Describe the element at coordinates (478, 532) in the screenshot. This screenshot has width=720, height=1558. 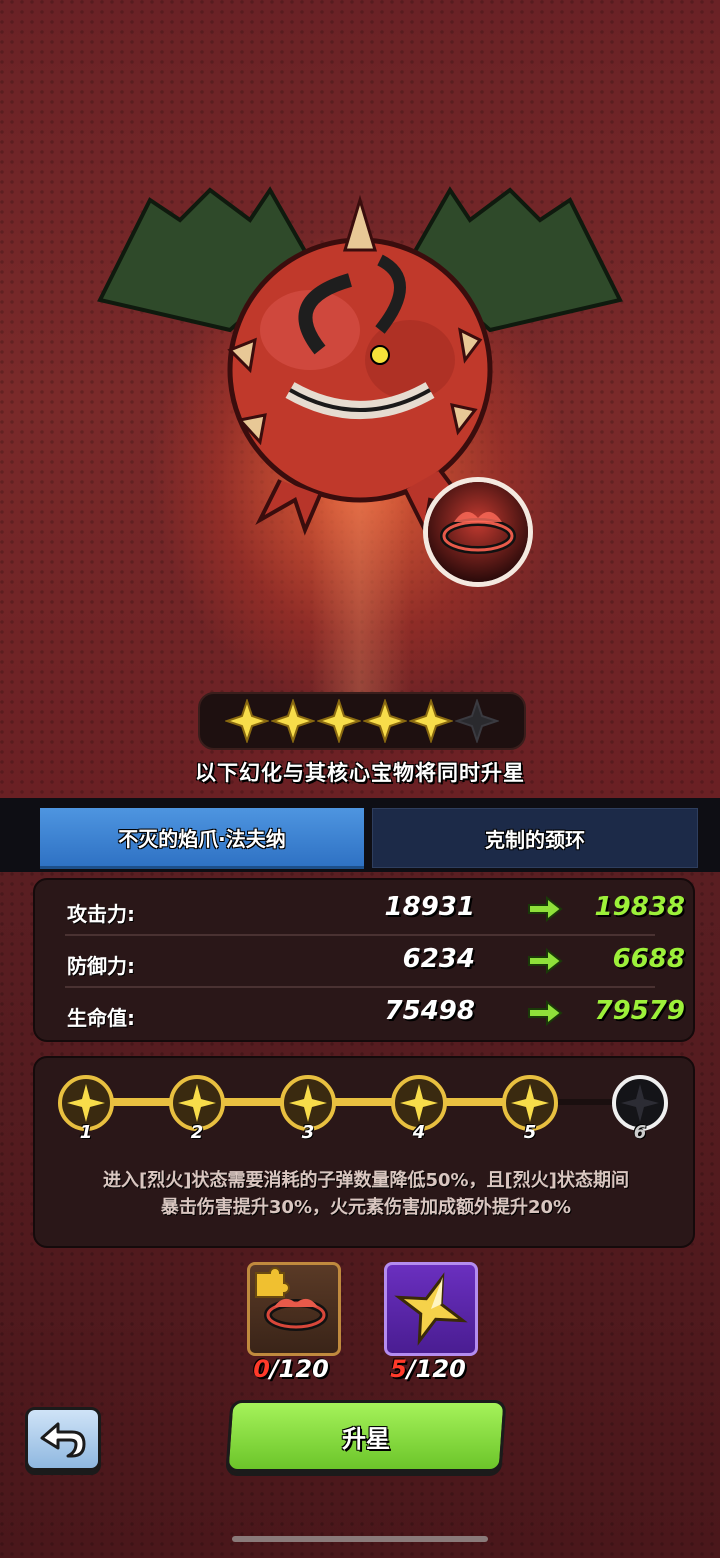
I see `spiked-collar-orb-icon` at that location.